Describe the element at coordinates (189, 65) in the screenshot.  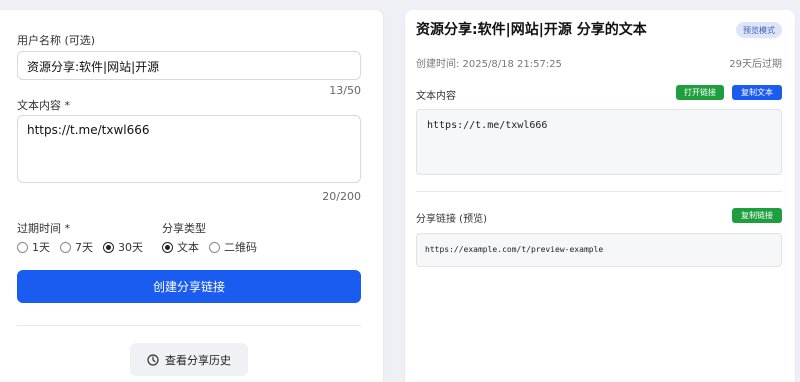
I see `title-input: 资源分享:软件|网站|开源` at that location.